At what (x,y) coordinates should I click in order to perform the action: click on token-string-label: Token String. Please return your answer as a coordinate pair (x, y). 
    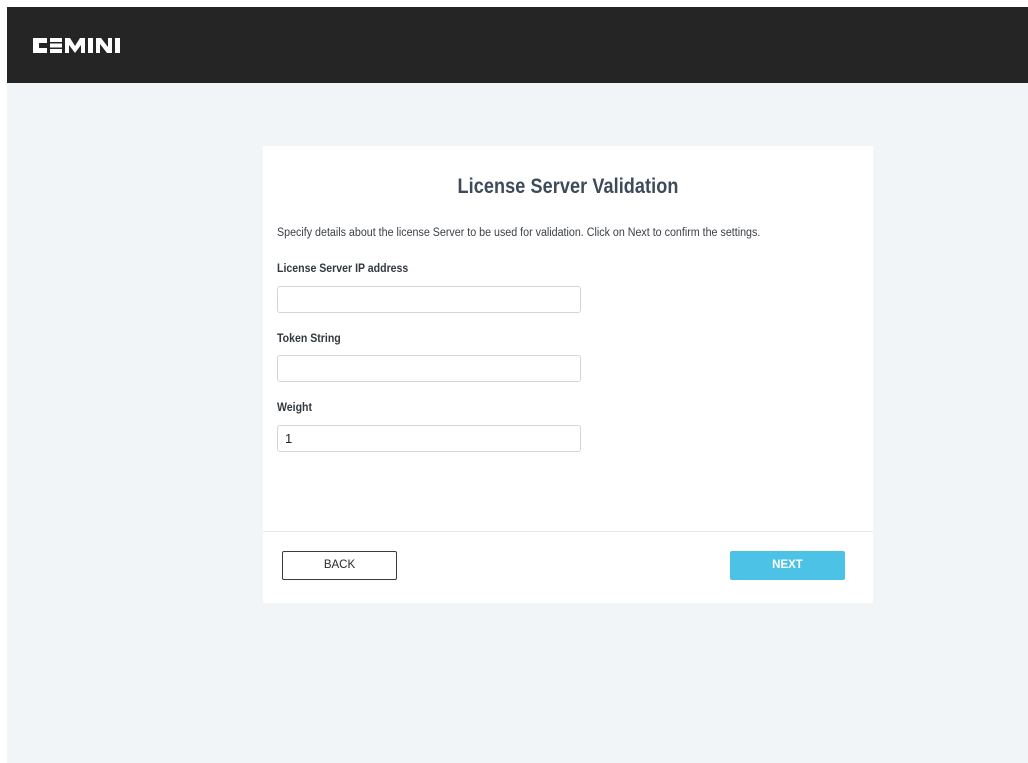
    Looking at the image, I should click on (309, 338).